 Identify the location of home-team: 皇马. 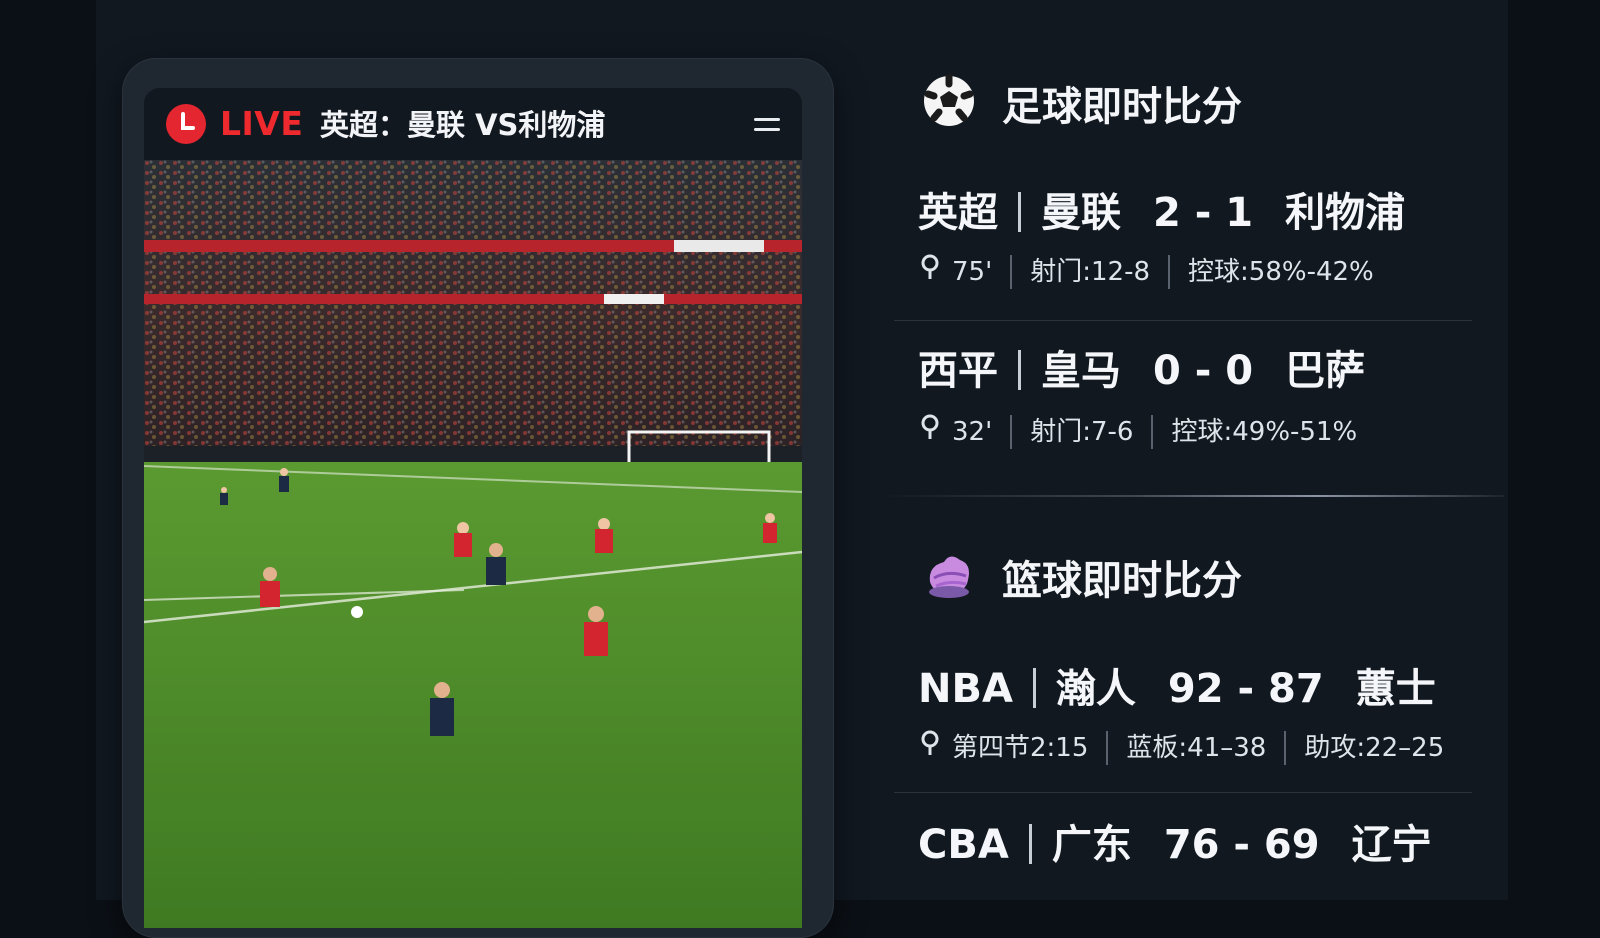
(1081, 371).